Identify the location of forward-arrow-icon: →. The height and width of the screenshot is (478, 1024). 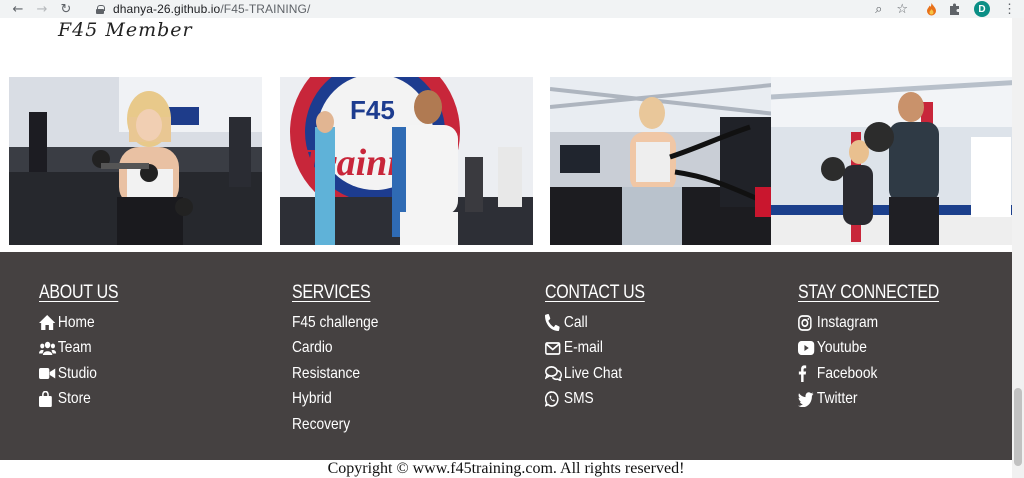
(42, 9).